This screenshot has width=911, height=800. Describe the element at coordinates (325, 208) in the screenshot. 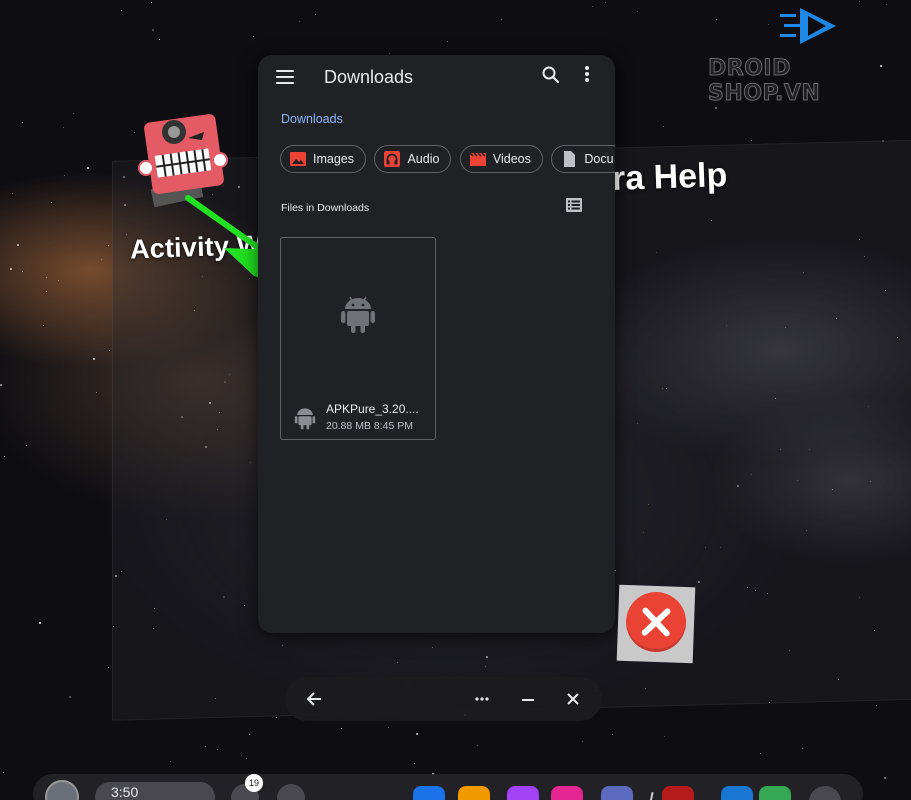

I see `section-label: Files in Downloads` at that location.